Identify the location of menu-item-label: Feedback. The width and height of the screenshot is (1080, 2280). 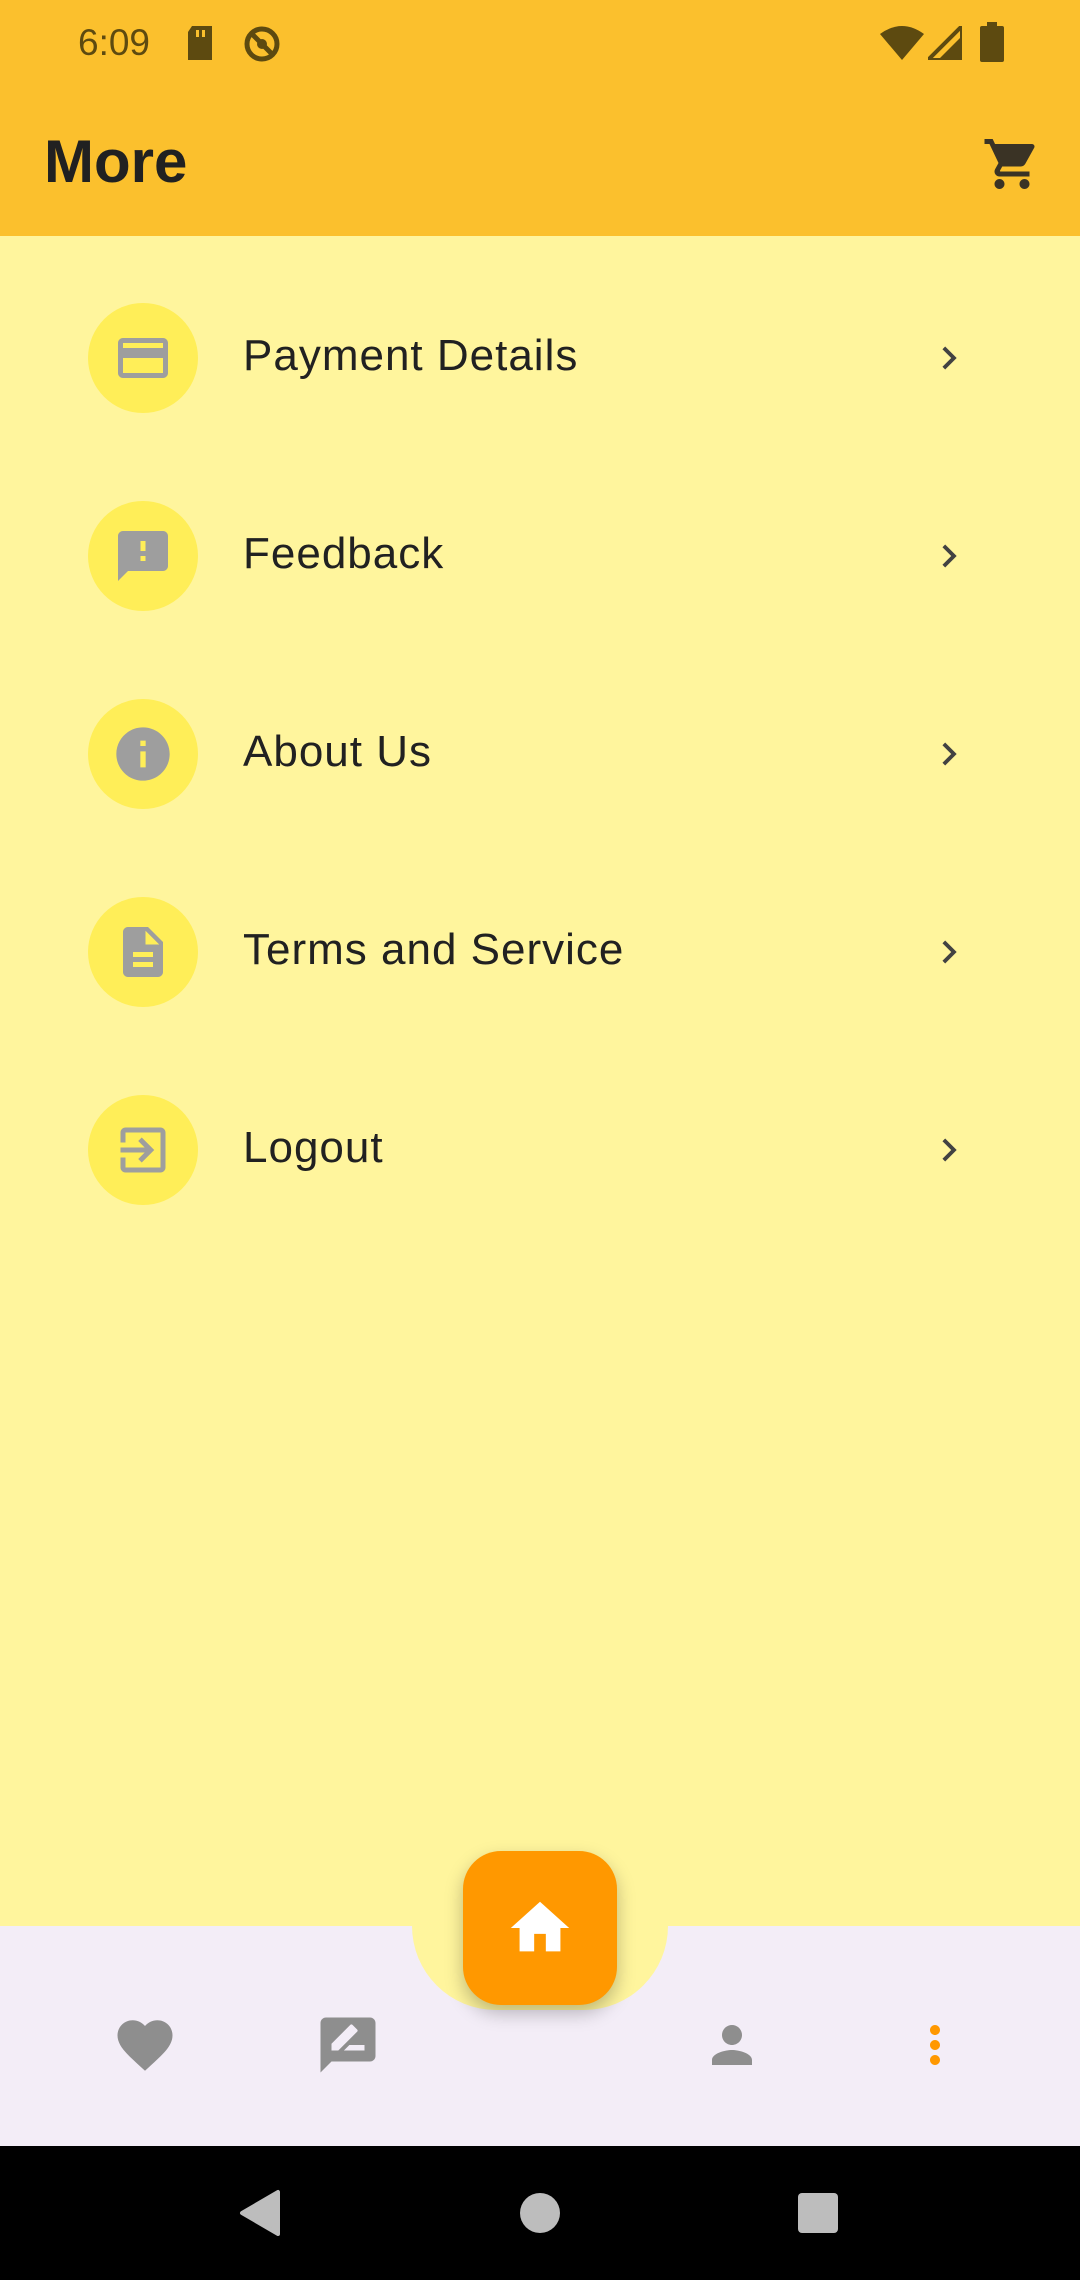
(344, 553).